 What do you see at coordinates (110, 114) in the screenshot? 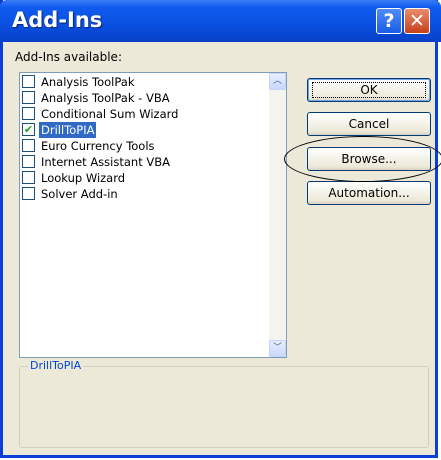
I see `list-item-label: Conditional Sum Wizard` at bounding box center [110, 114].